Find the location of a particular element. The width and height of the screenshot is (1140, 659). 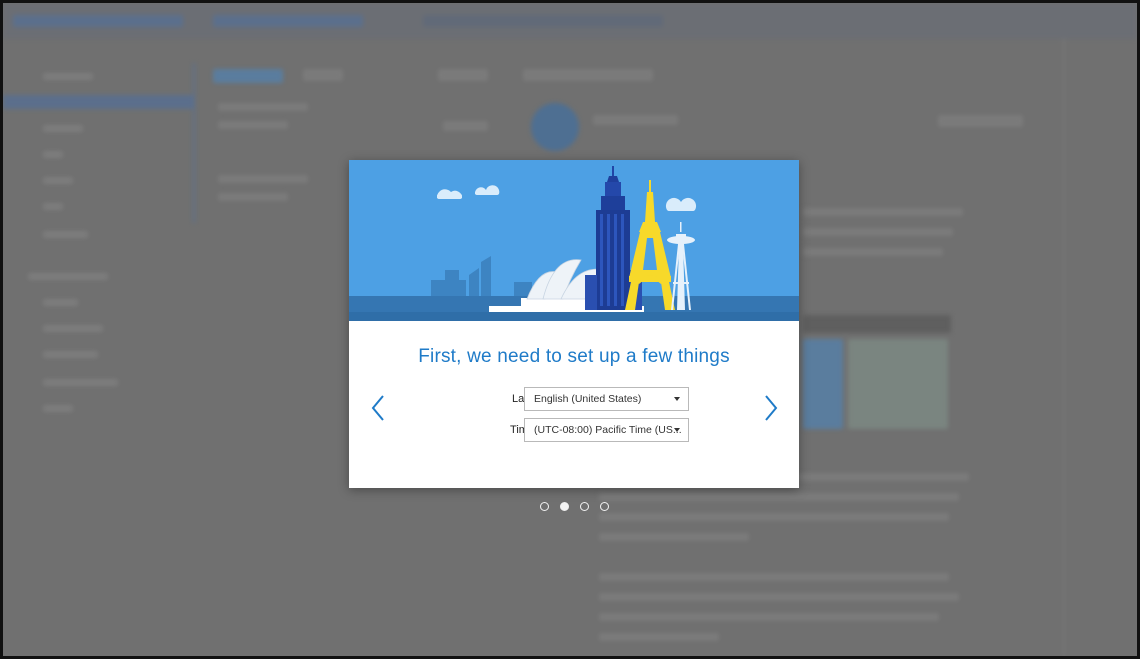

background-avatar is located at coordinates (555, 127).